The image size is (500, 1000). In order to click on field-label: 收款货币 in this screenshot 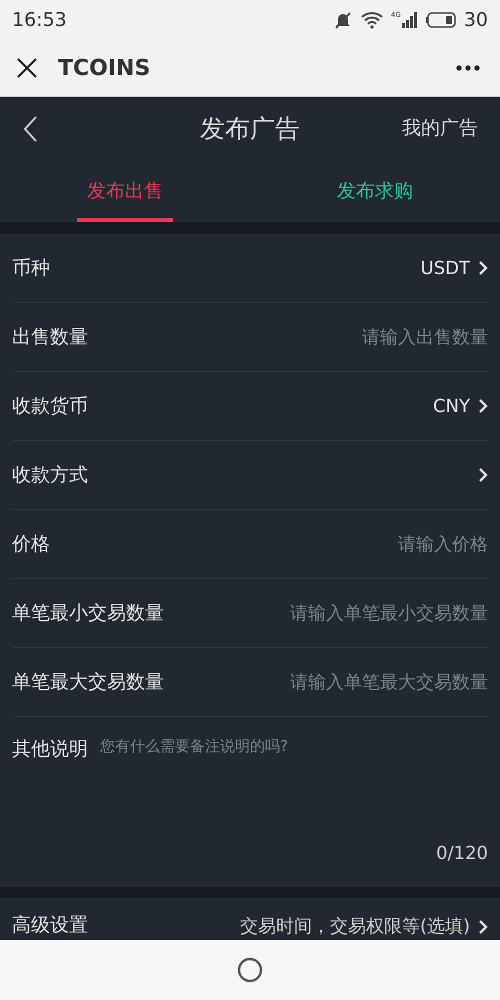, I will do `click(50, 406)`.